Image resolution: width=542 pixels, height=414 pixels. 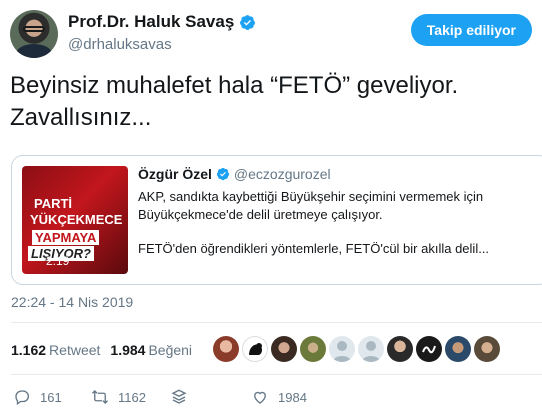 What do you see at coordinates (101, 350) in the screenshot?
I see `tweet-stats: 1.162 Retweet 1.984 Beğeni` at bounding box center [101, 350].